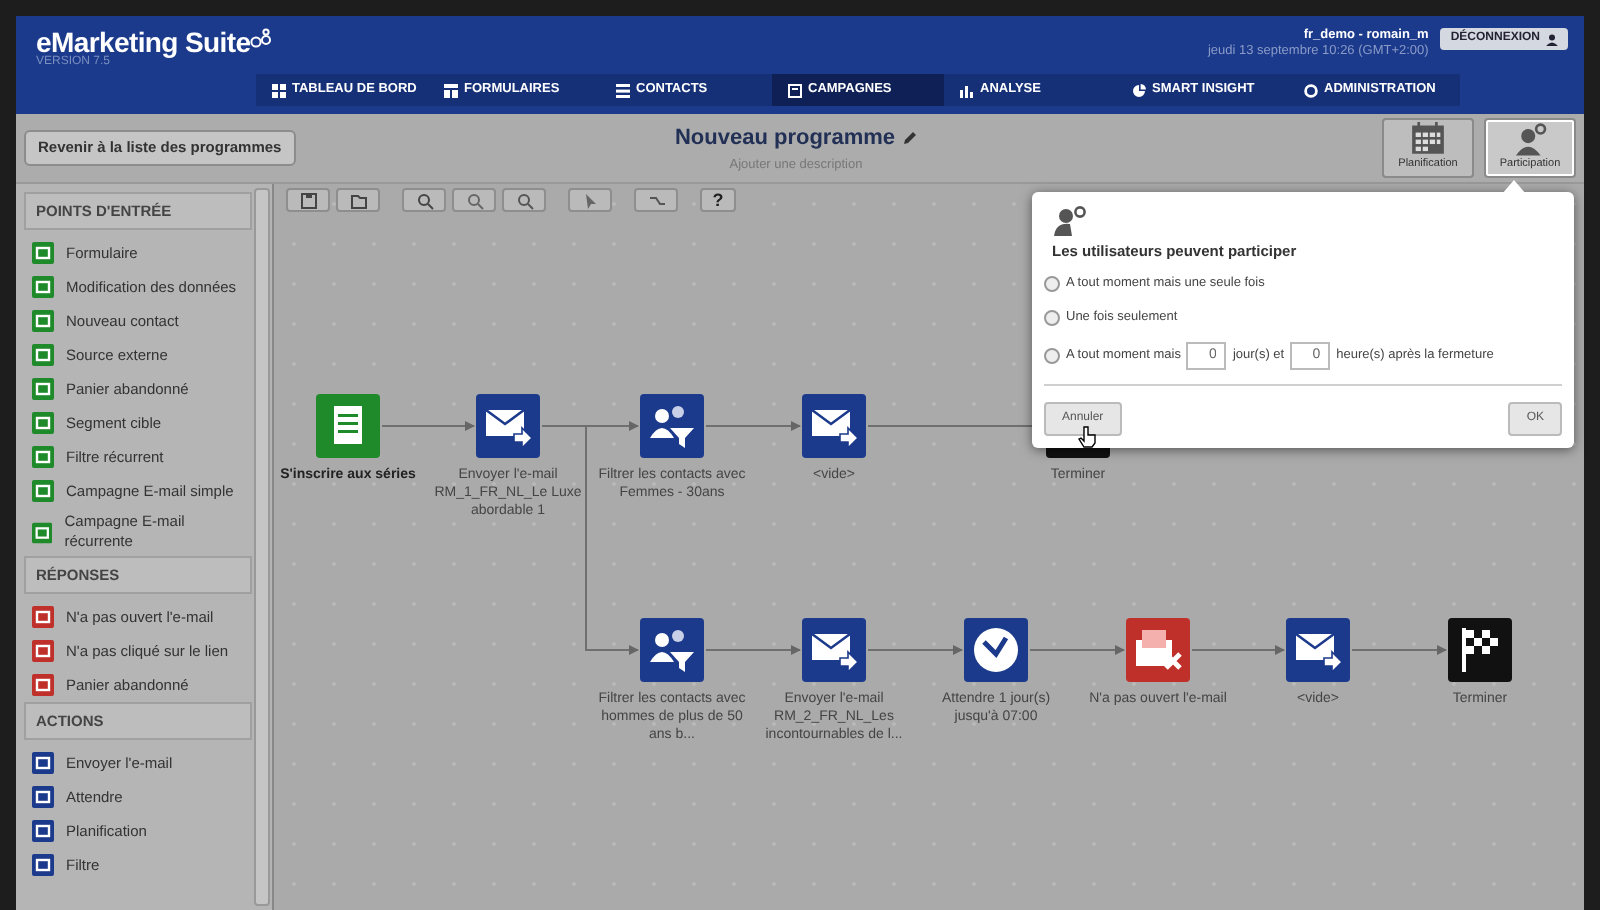 The height and width of the screenshot is (910, 1600). I want to click on folder-icon, so click(358, 200).